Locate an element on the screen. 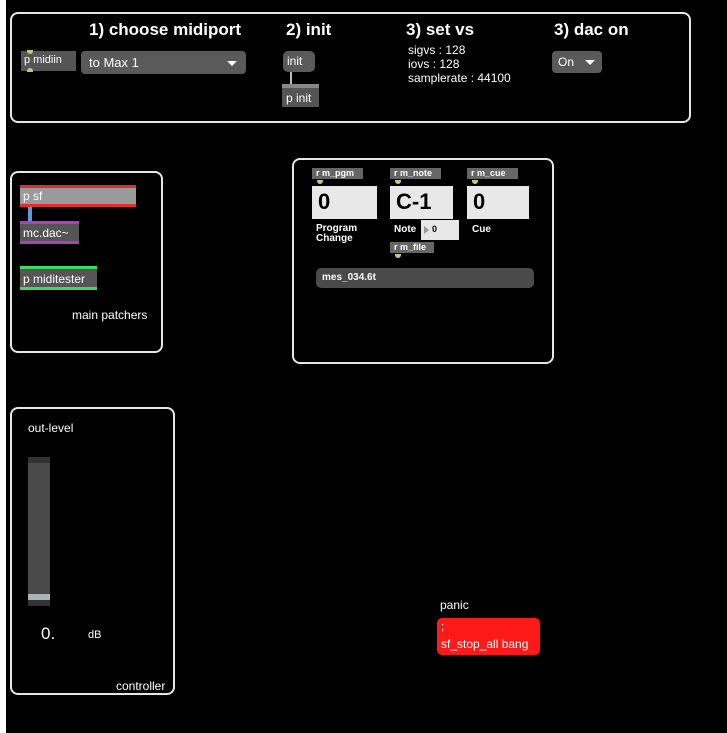 The width and height of the screenshot is (727, 733). miditester-object: p miditester is located at coordinates (58, 278).